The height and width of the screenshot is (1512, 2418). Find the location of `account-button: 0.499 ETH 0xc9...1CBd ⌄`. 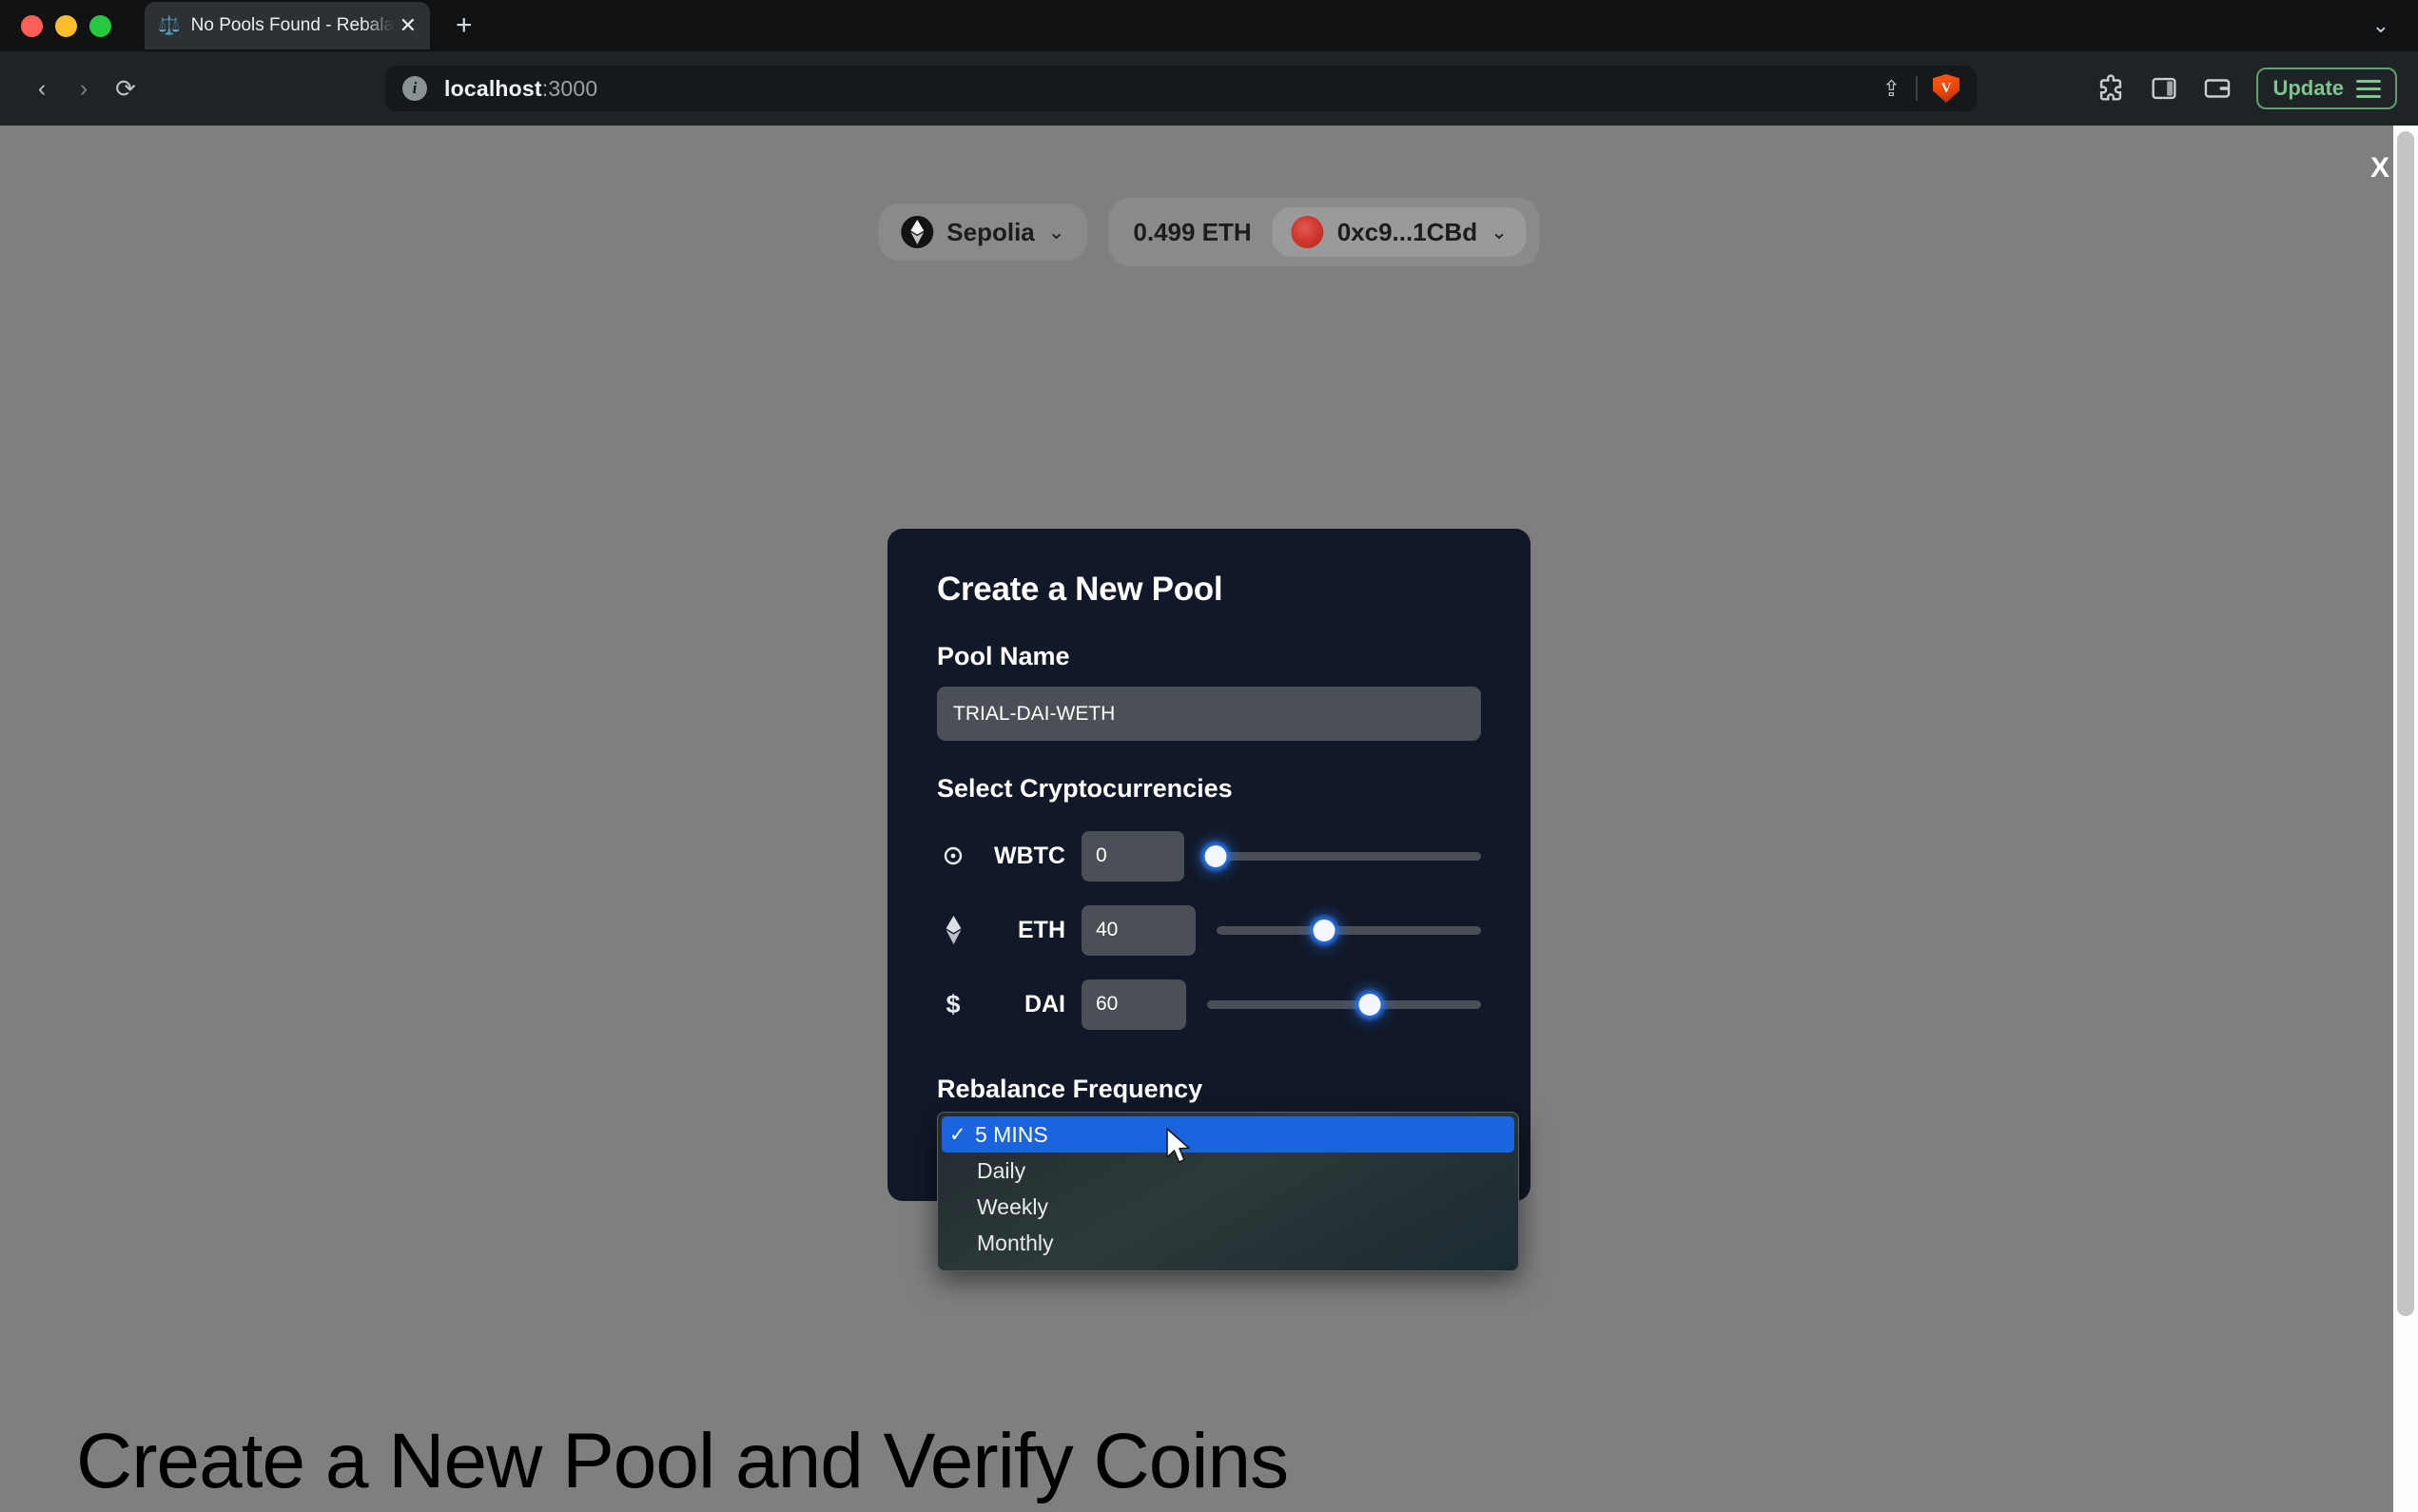

account-button: 0.499 ETH 0xc9...1CBd ⌄ is located at coordinates (1324, 232).